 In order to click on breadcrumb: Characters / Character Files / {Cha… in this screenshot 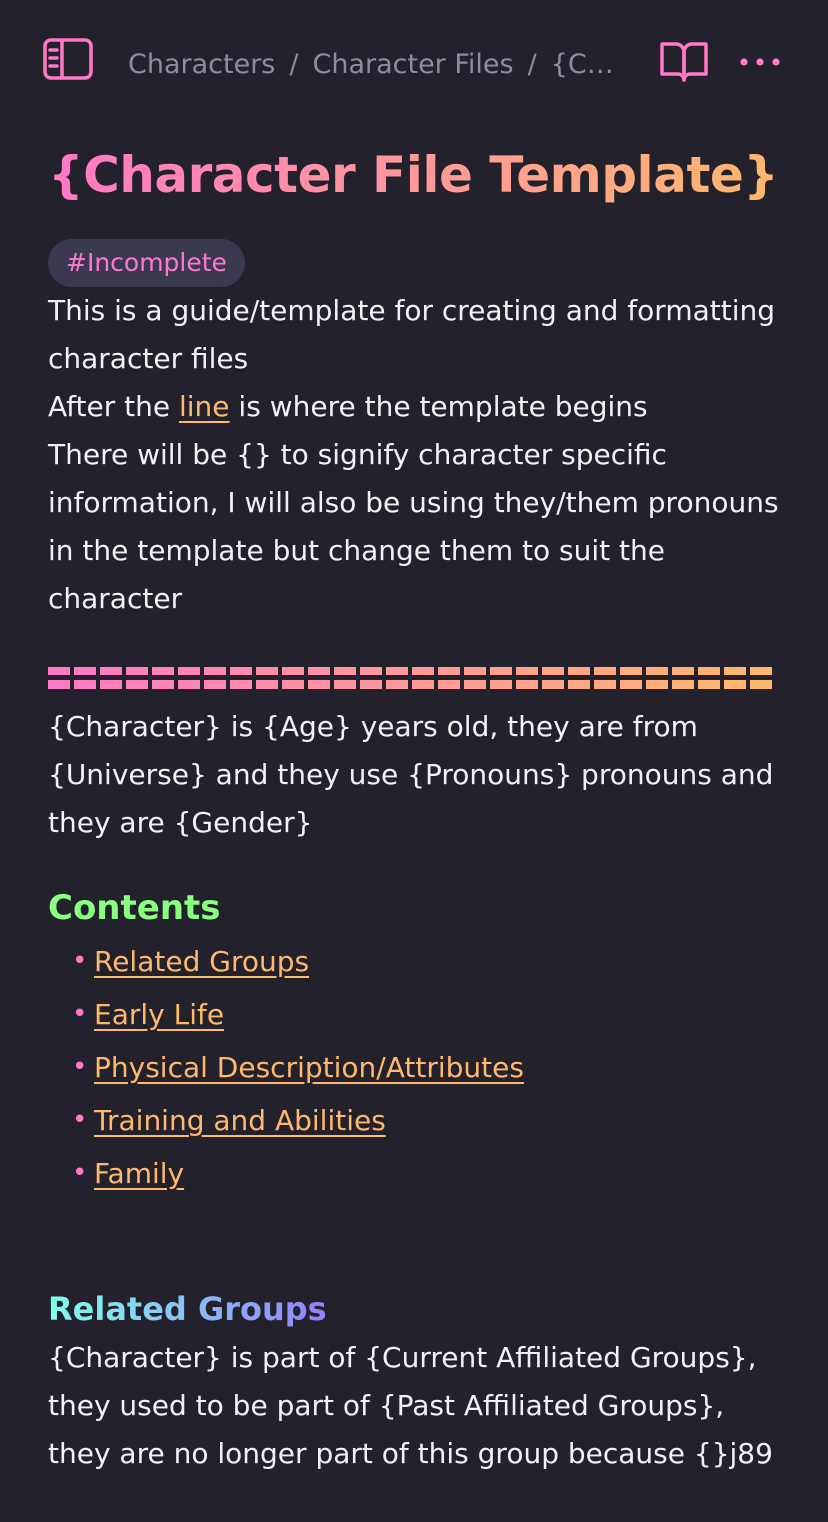, I will do `click(378, 64)`.